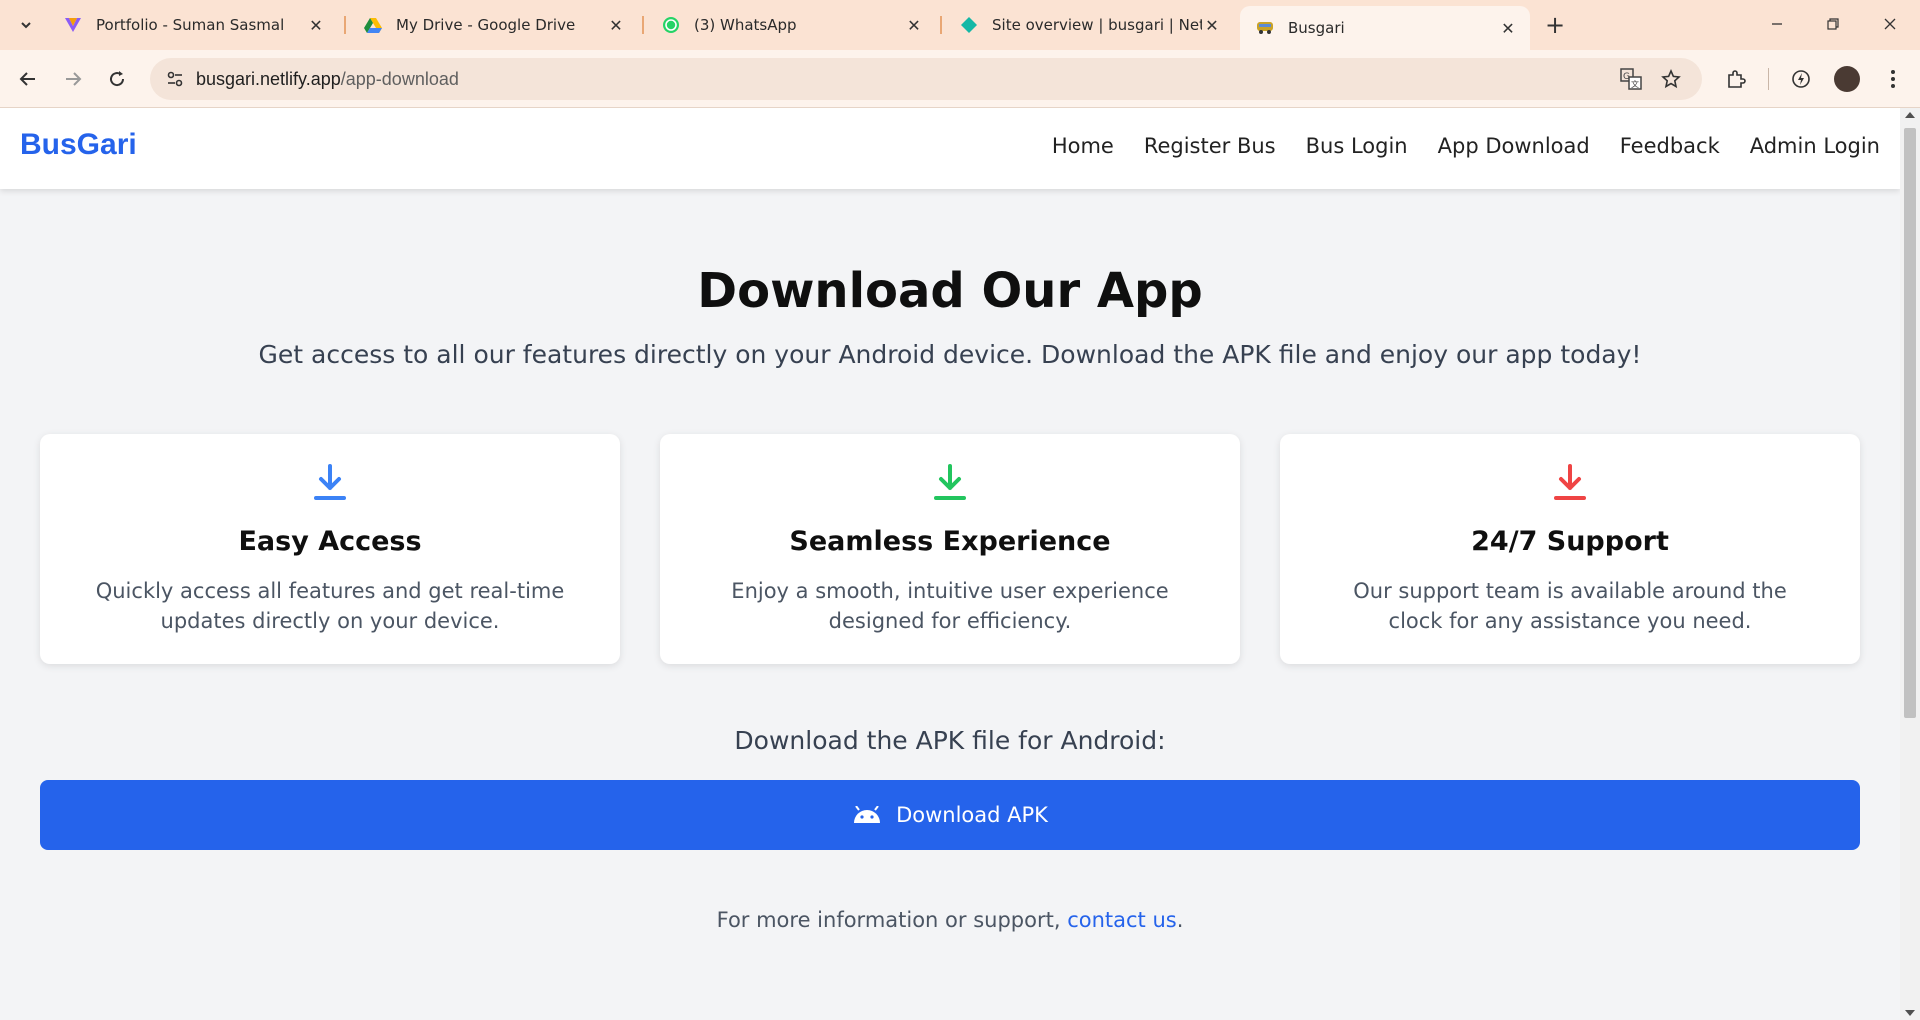 Image resolution: width=1920 pixels, height=1020 pixels. I want to click on portfolio-v-icon, so click(73, 25).